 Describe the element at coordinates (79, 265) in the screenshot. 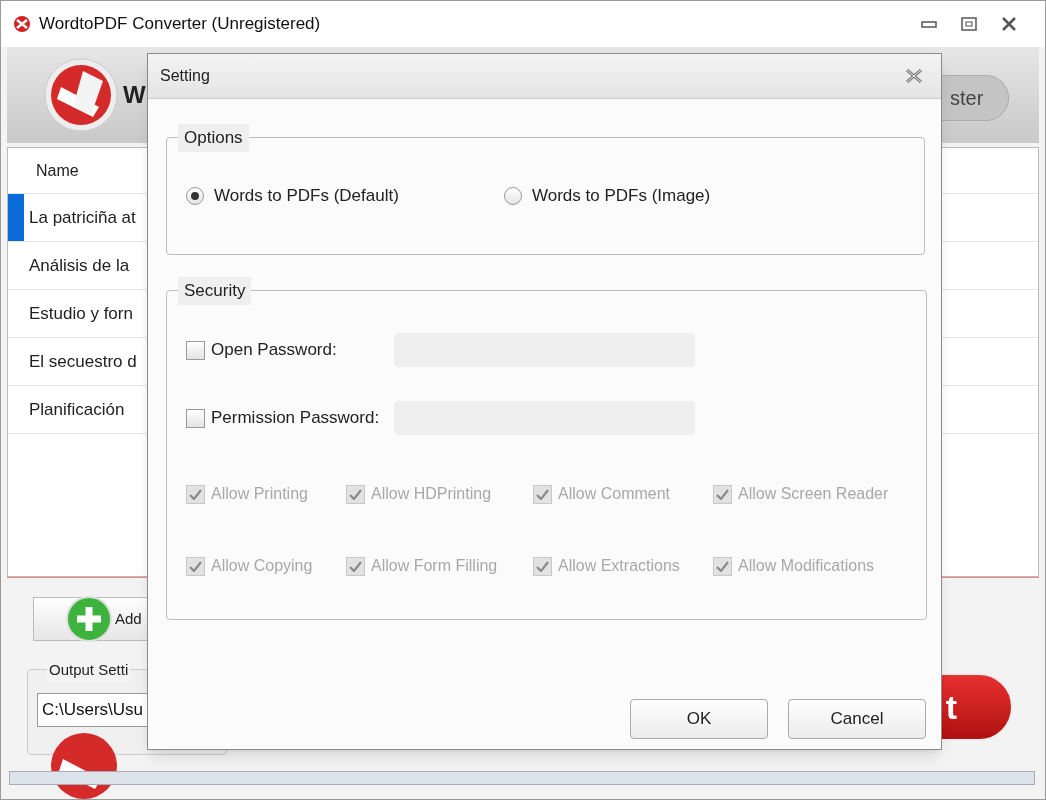

I see `file-name: Análisis de la` at that location.